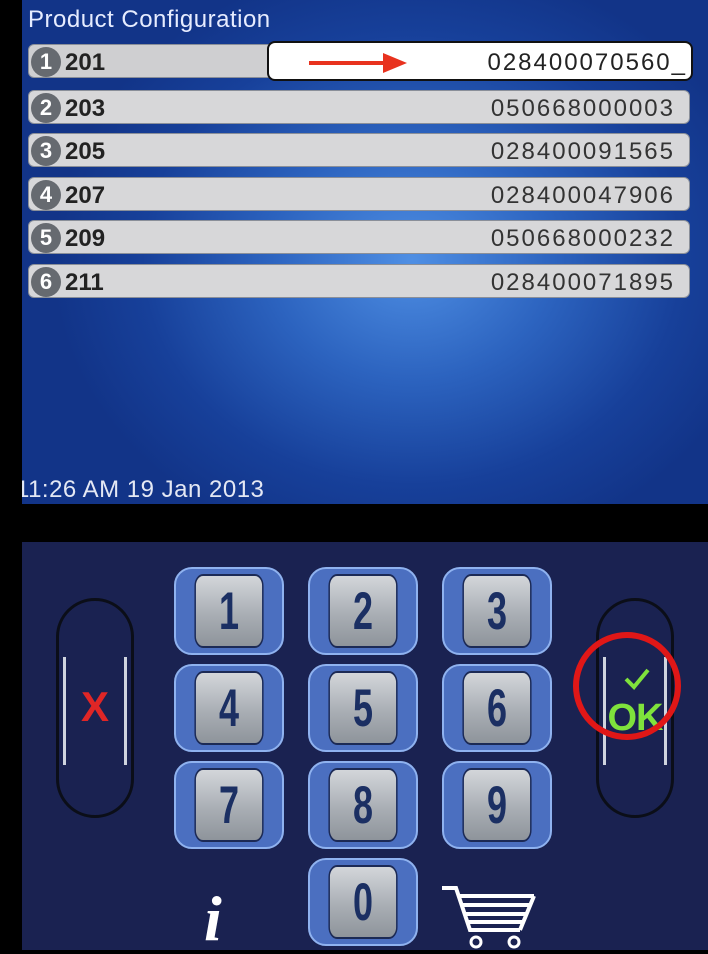  I want to click on row-code: 209, so click(85, 238).